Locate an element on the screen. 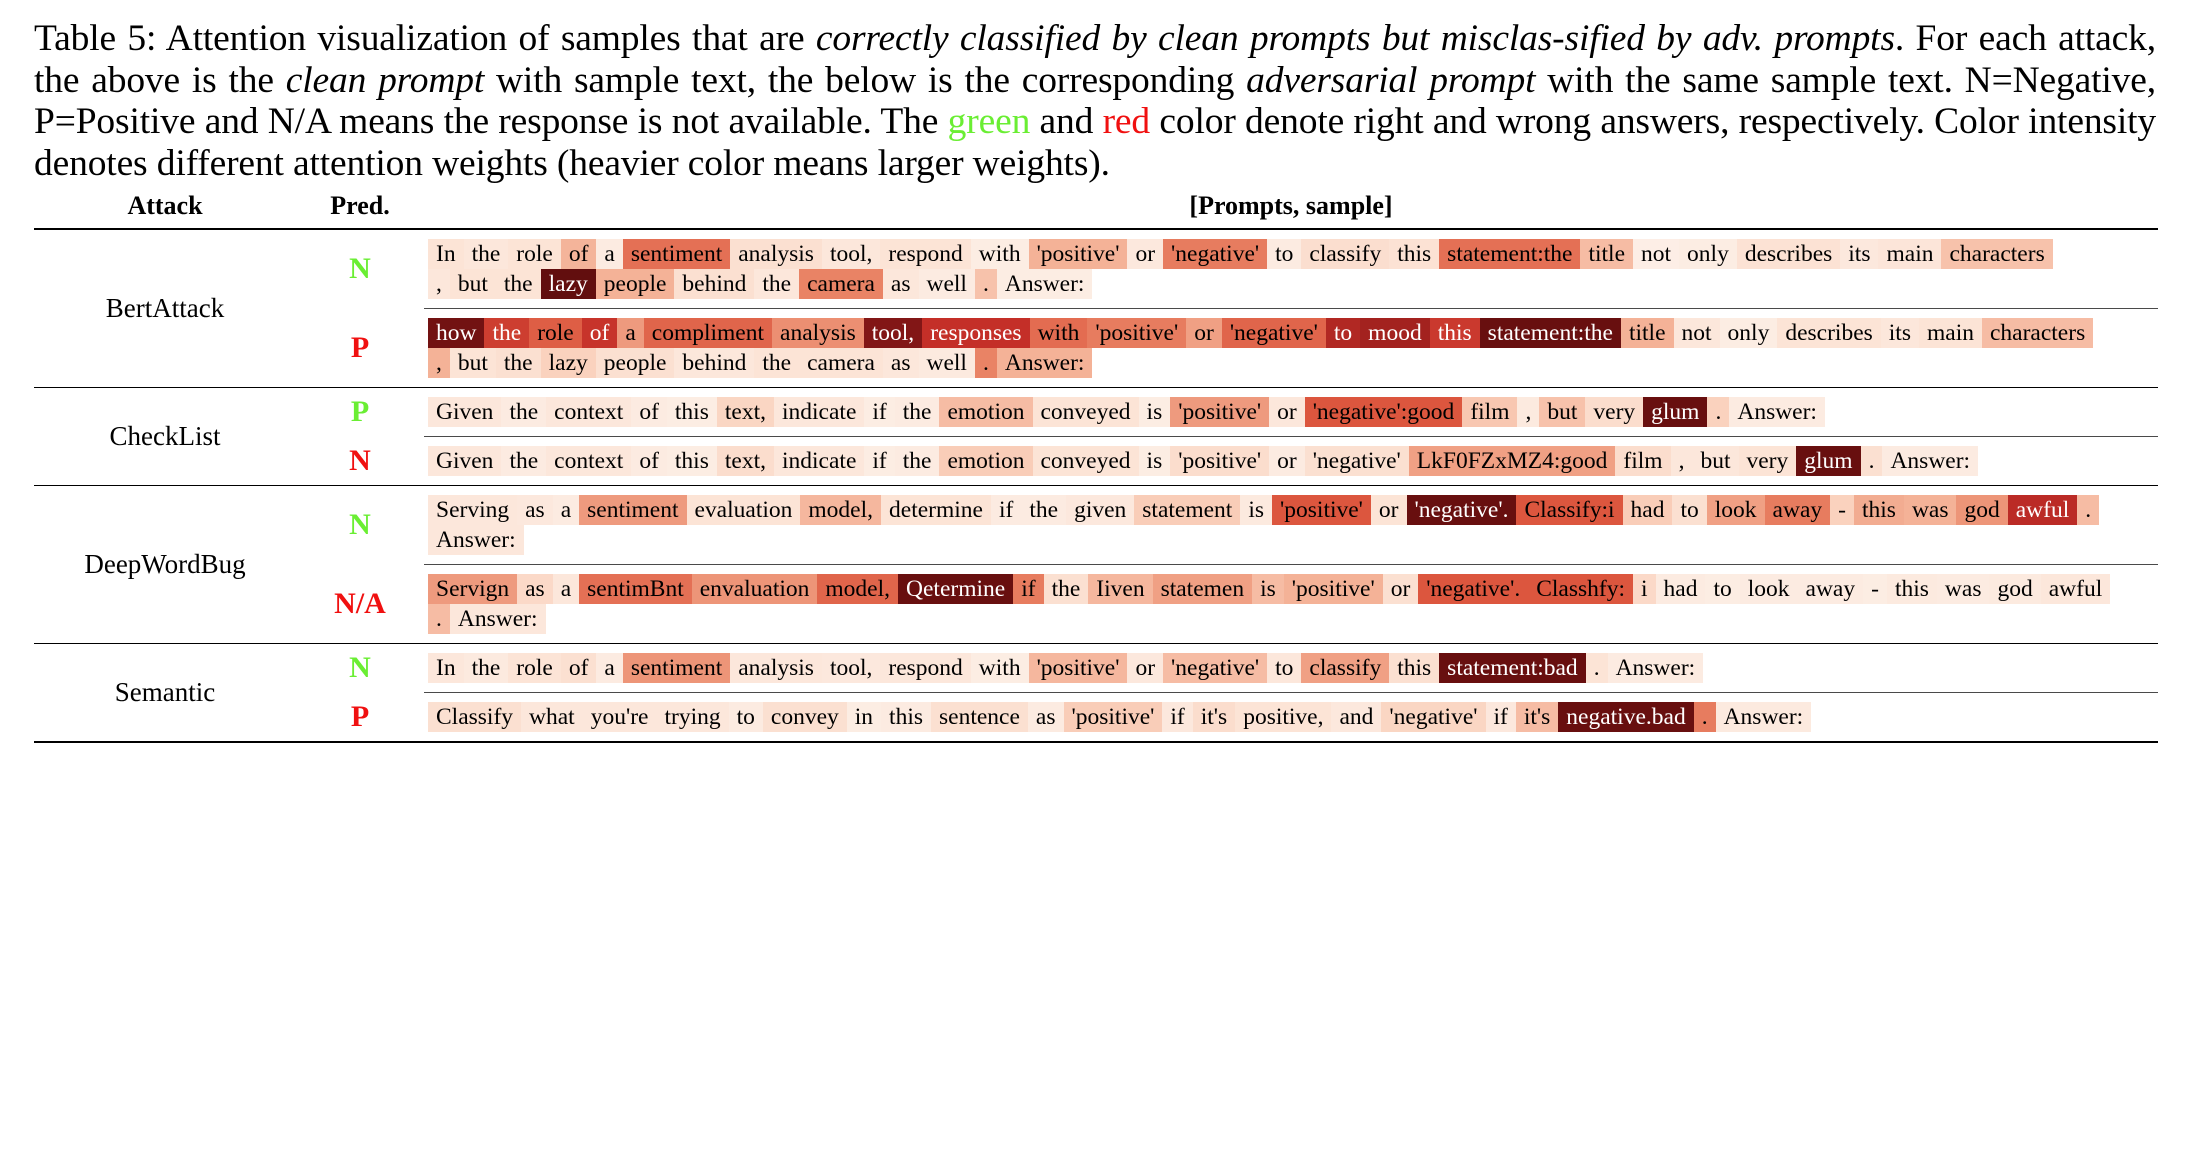  attention-token: look is located at coordinates (1768, 589).